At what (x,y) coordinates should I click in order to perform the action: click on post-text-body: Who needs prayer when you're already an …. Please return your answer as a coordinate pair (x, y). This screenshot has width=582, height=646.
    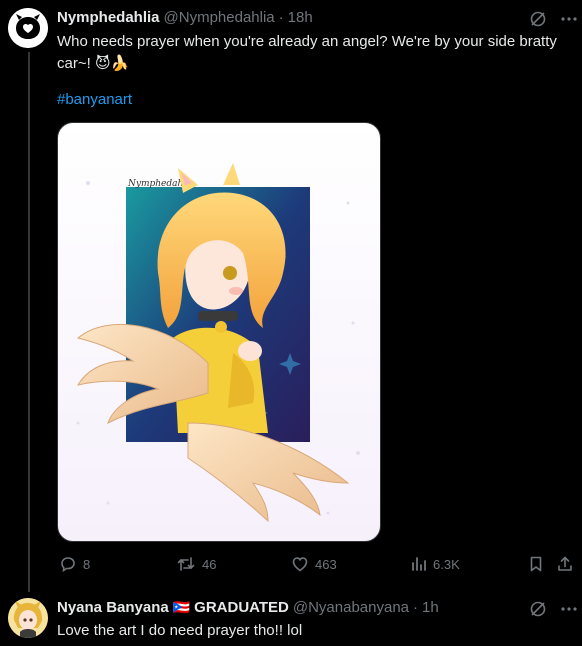
    Looking at the image, I should click on (307, 52).